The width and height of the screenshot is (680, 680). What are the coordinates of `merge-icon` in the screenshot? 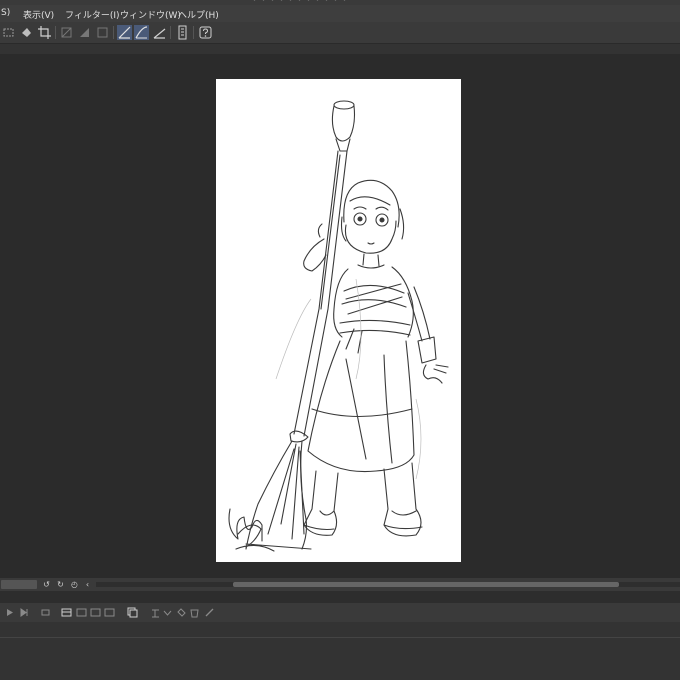 It's located at (132, 612).